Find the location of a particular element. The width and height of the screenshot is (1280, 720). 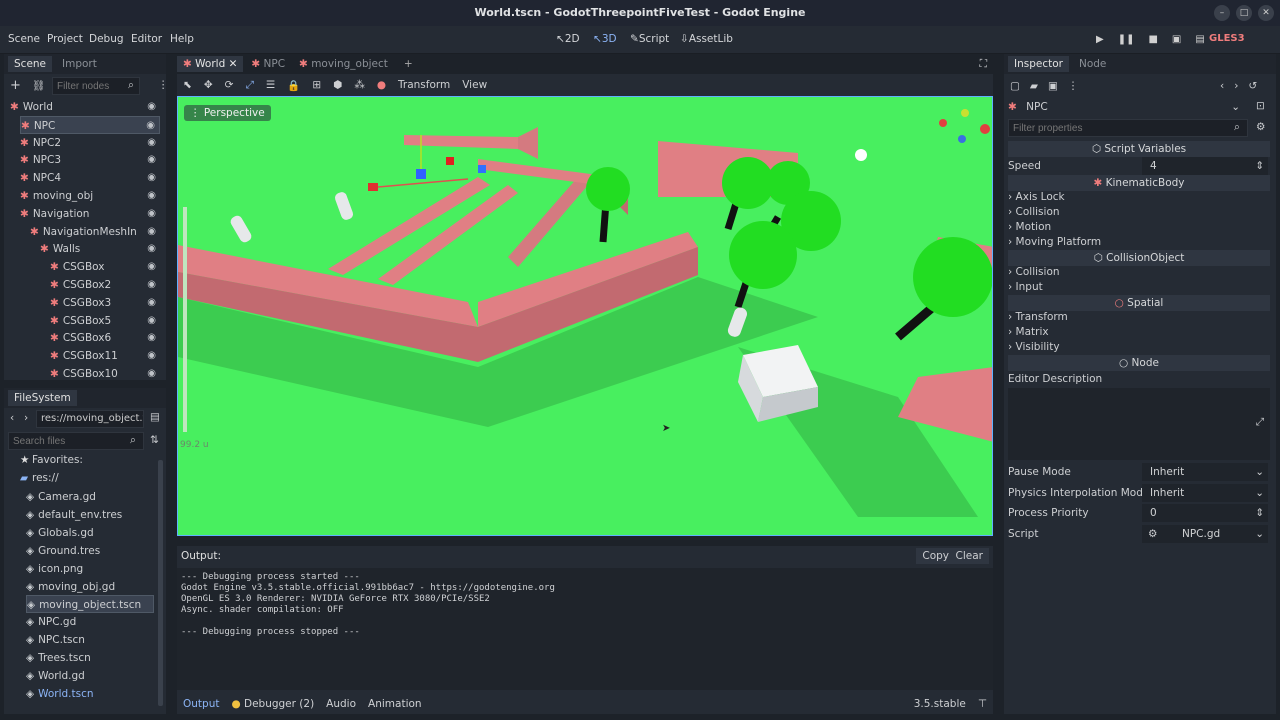

tree-node: ✱ NPC3 ◉ is located at coordinates (90, 160).